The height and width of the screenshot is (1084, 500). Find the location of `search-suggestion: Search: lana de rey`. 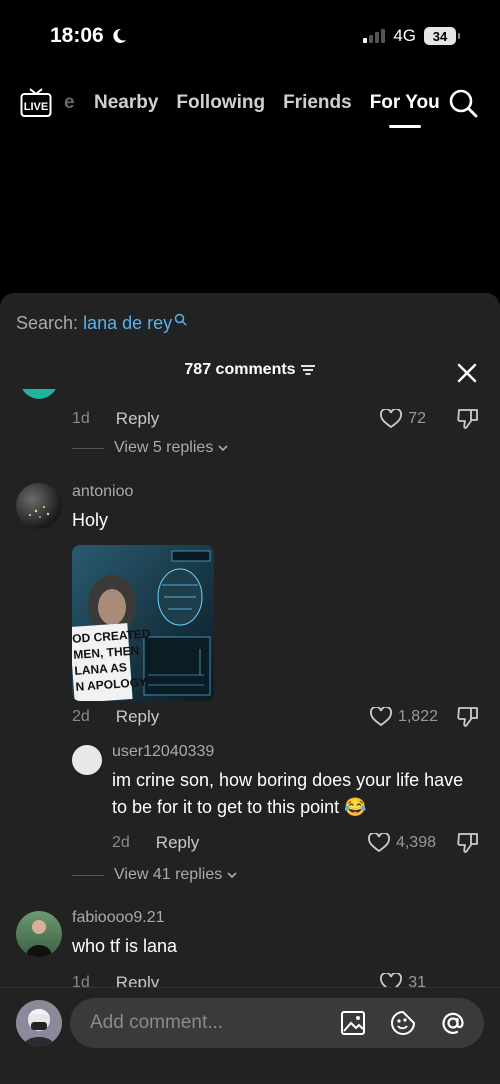

search-suggestion: Search: lana de rey is located at coordinates (101, 323).